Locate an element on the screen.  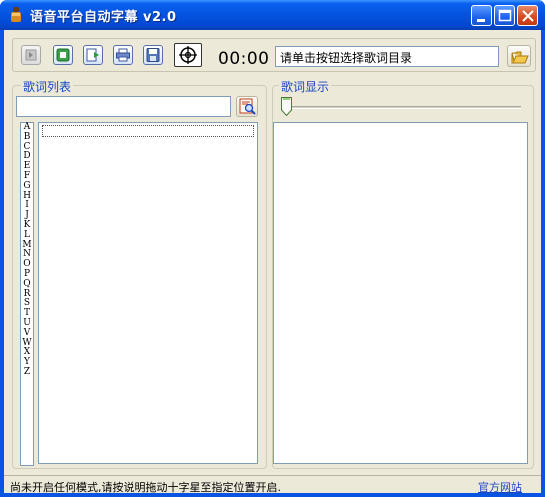
lyrics-list-title: 歌词列表 is located at coordinates (47, 86).